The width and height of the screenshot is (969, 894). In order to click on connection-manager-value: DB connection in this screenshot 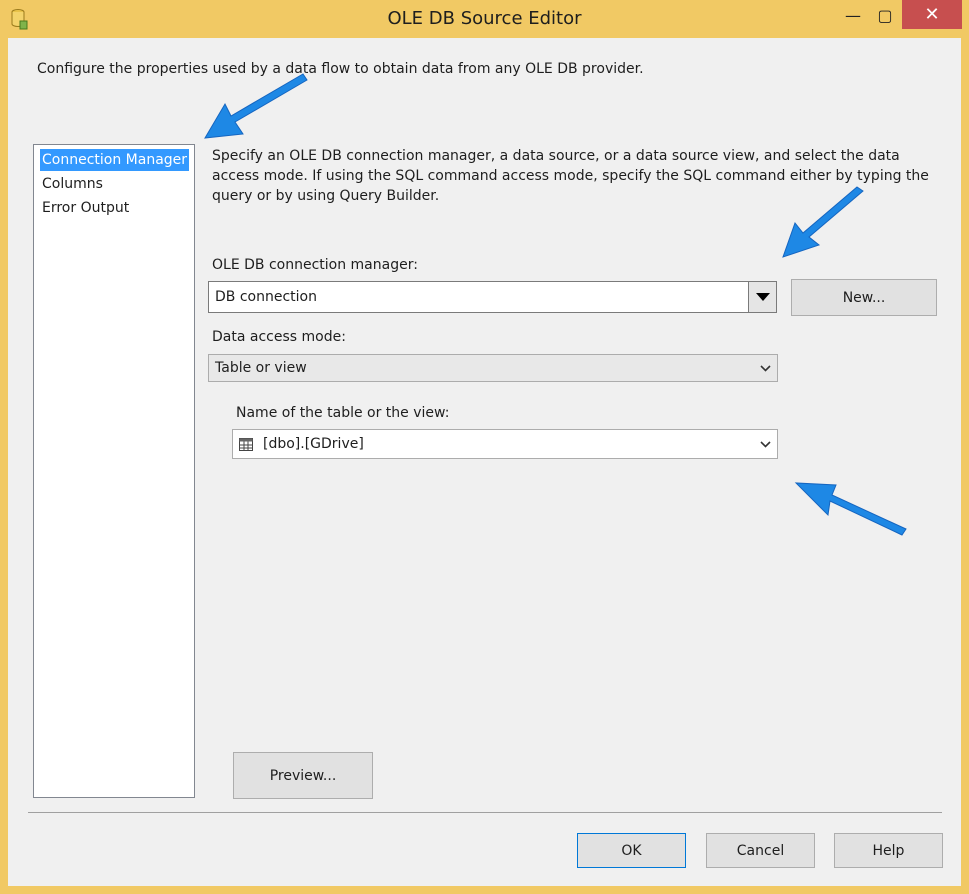, I will do `click(266, 297)`.